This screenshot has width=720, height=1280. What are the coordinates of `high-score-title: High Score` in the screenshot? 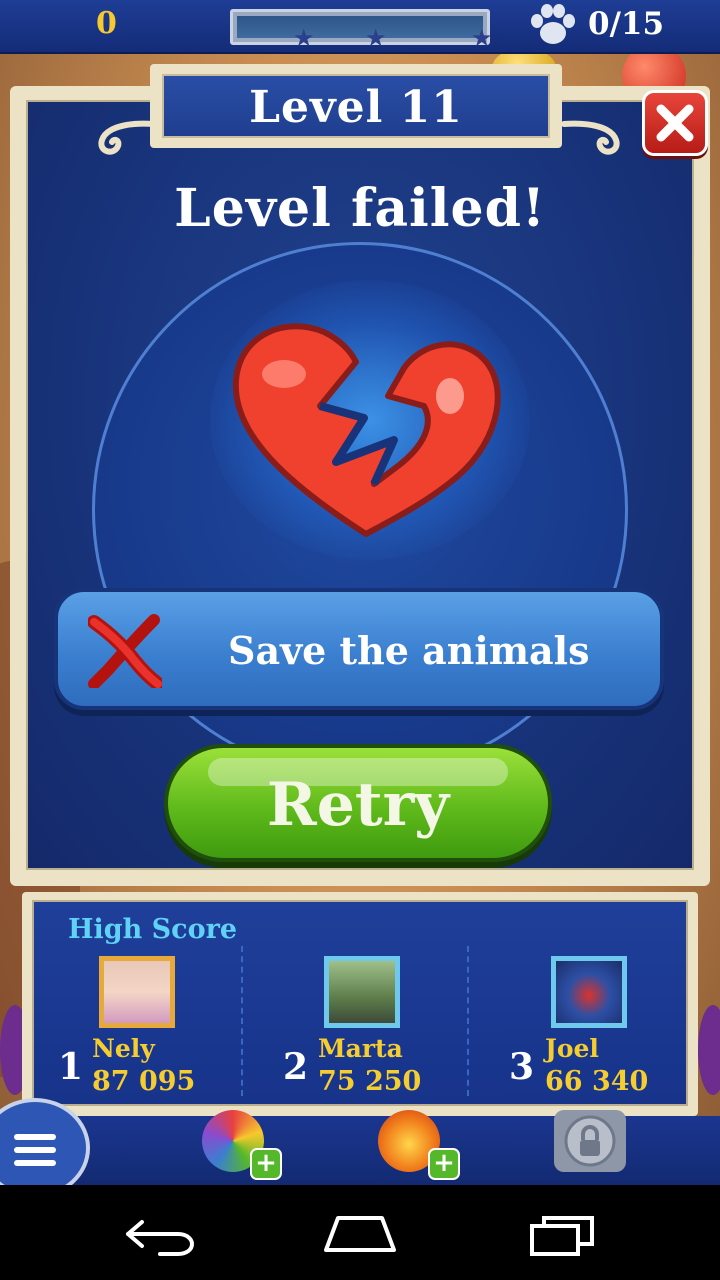 It's located at (153, 929).